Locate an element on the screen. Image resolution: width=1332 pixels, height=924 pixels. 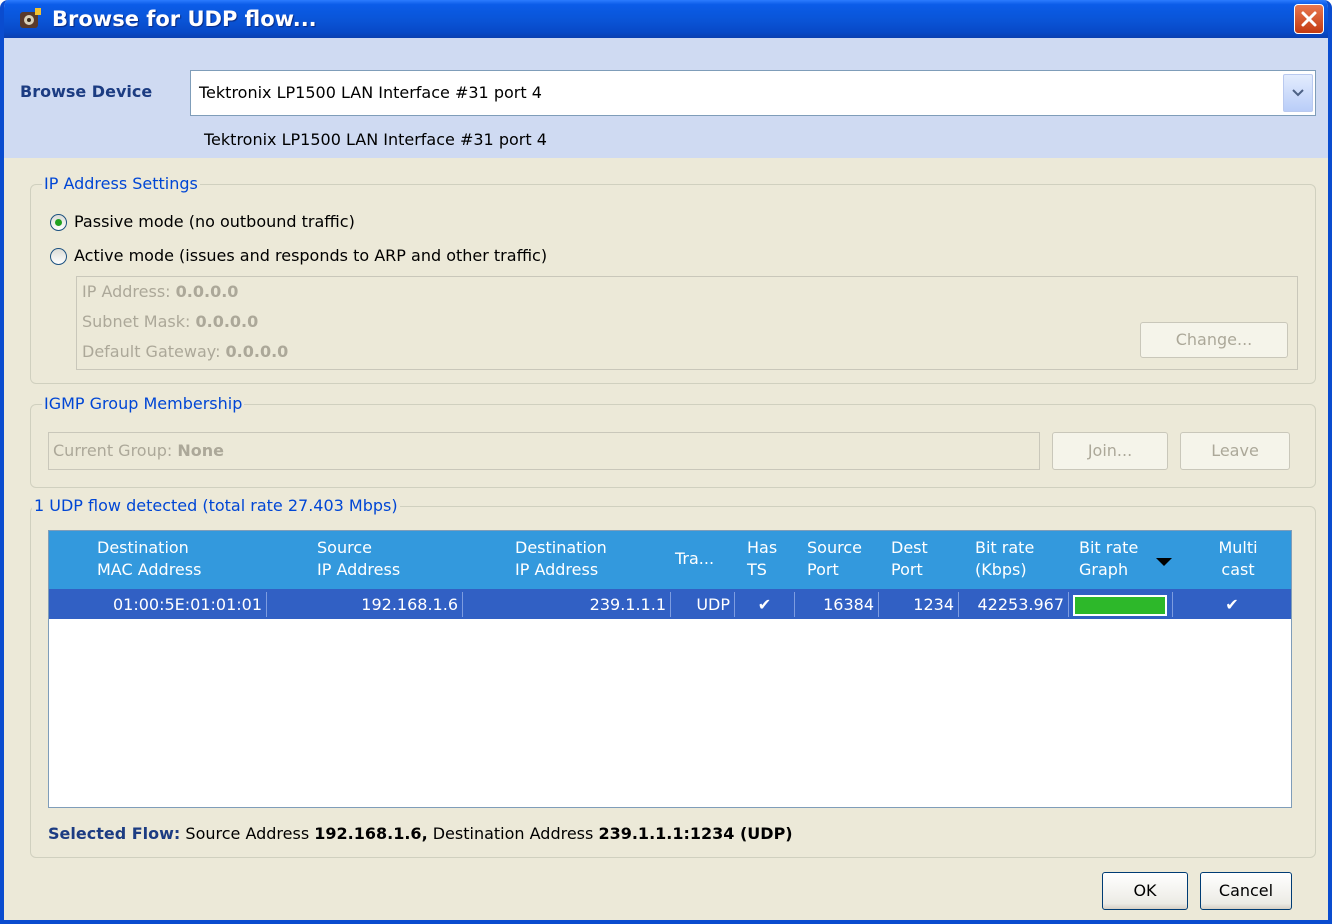
radio-selected-dot is located at coordinates (58, 222).